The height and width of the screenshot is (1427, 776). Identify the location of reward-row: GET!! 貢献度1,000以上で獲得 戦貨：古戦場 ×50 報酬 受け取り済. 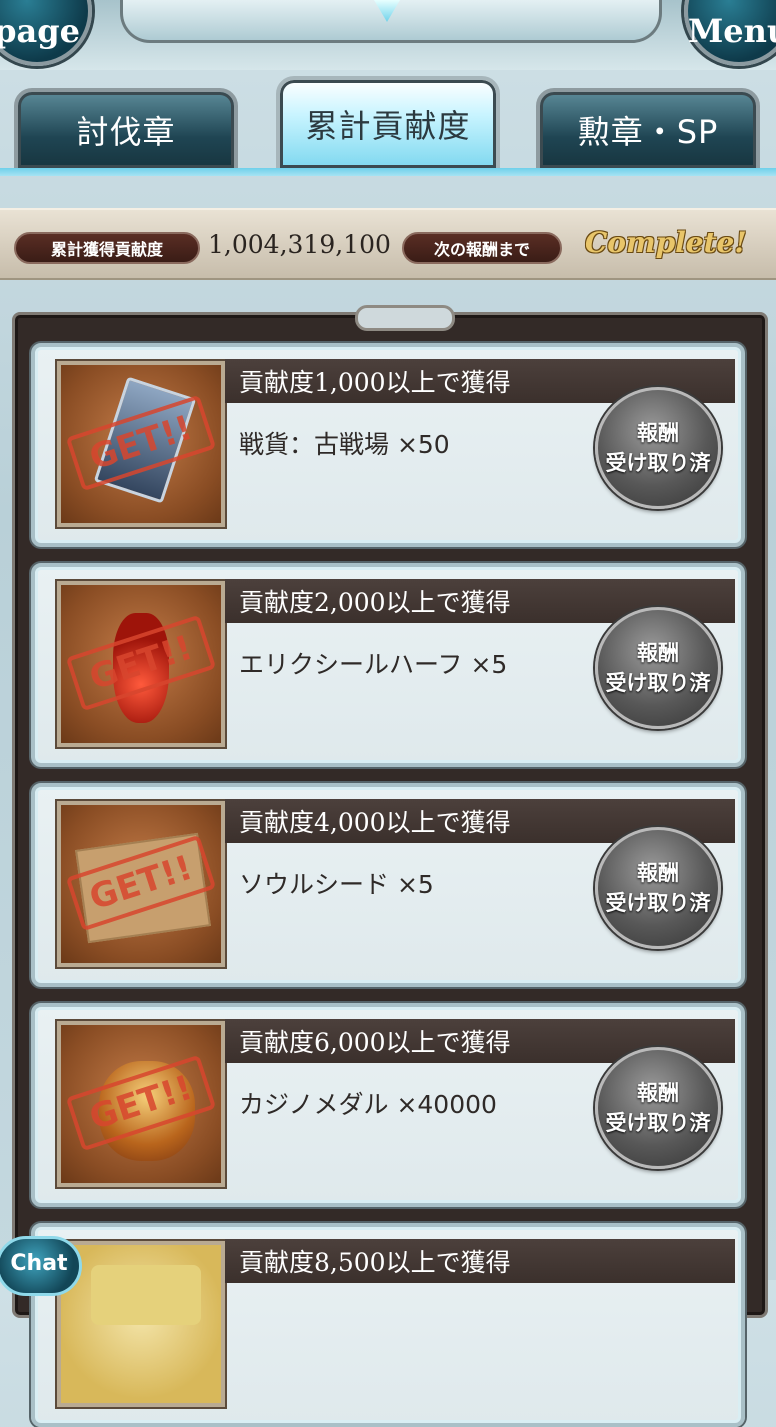
(388, 445).